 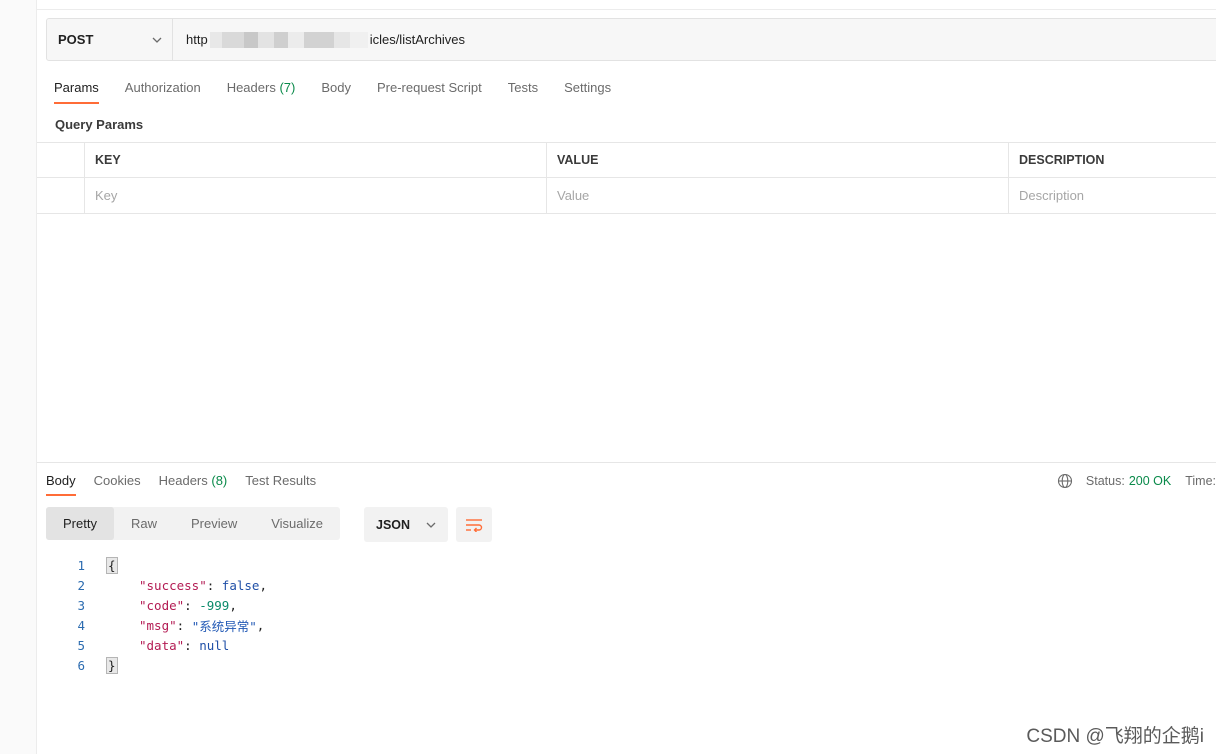 What do you see at coordinates (281, 480) in the screenshot?
I see `tab-label: Test Results` at bounding box center [281, 480].